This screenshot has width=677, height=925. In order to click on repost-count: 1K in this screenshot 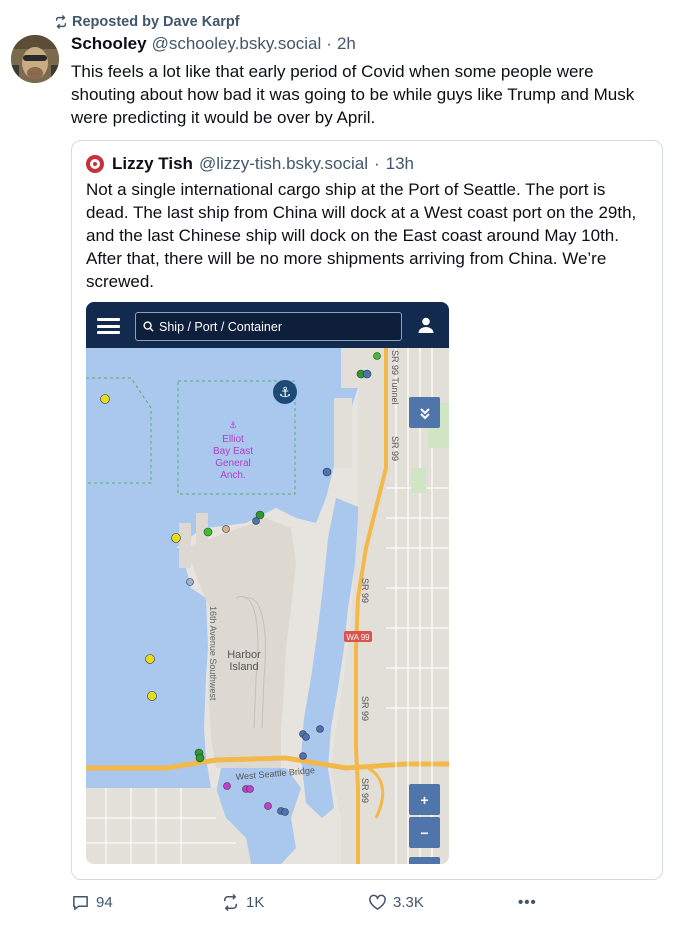, I will do `click(255, 902)`.